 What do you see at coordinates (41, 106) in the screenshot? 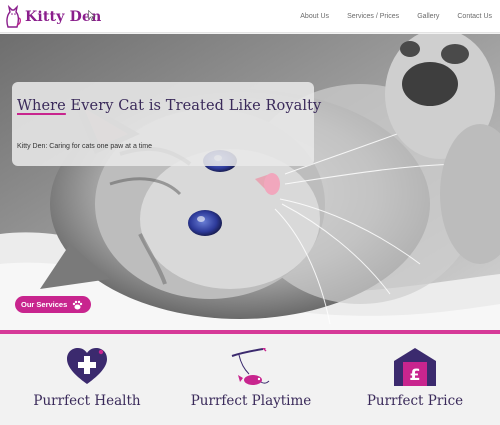
I see `hero-headline-lead: Where` at bounding box center [41, 106].